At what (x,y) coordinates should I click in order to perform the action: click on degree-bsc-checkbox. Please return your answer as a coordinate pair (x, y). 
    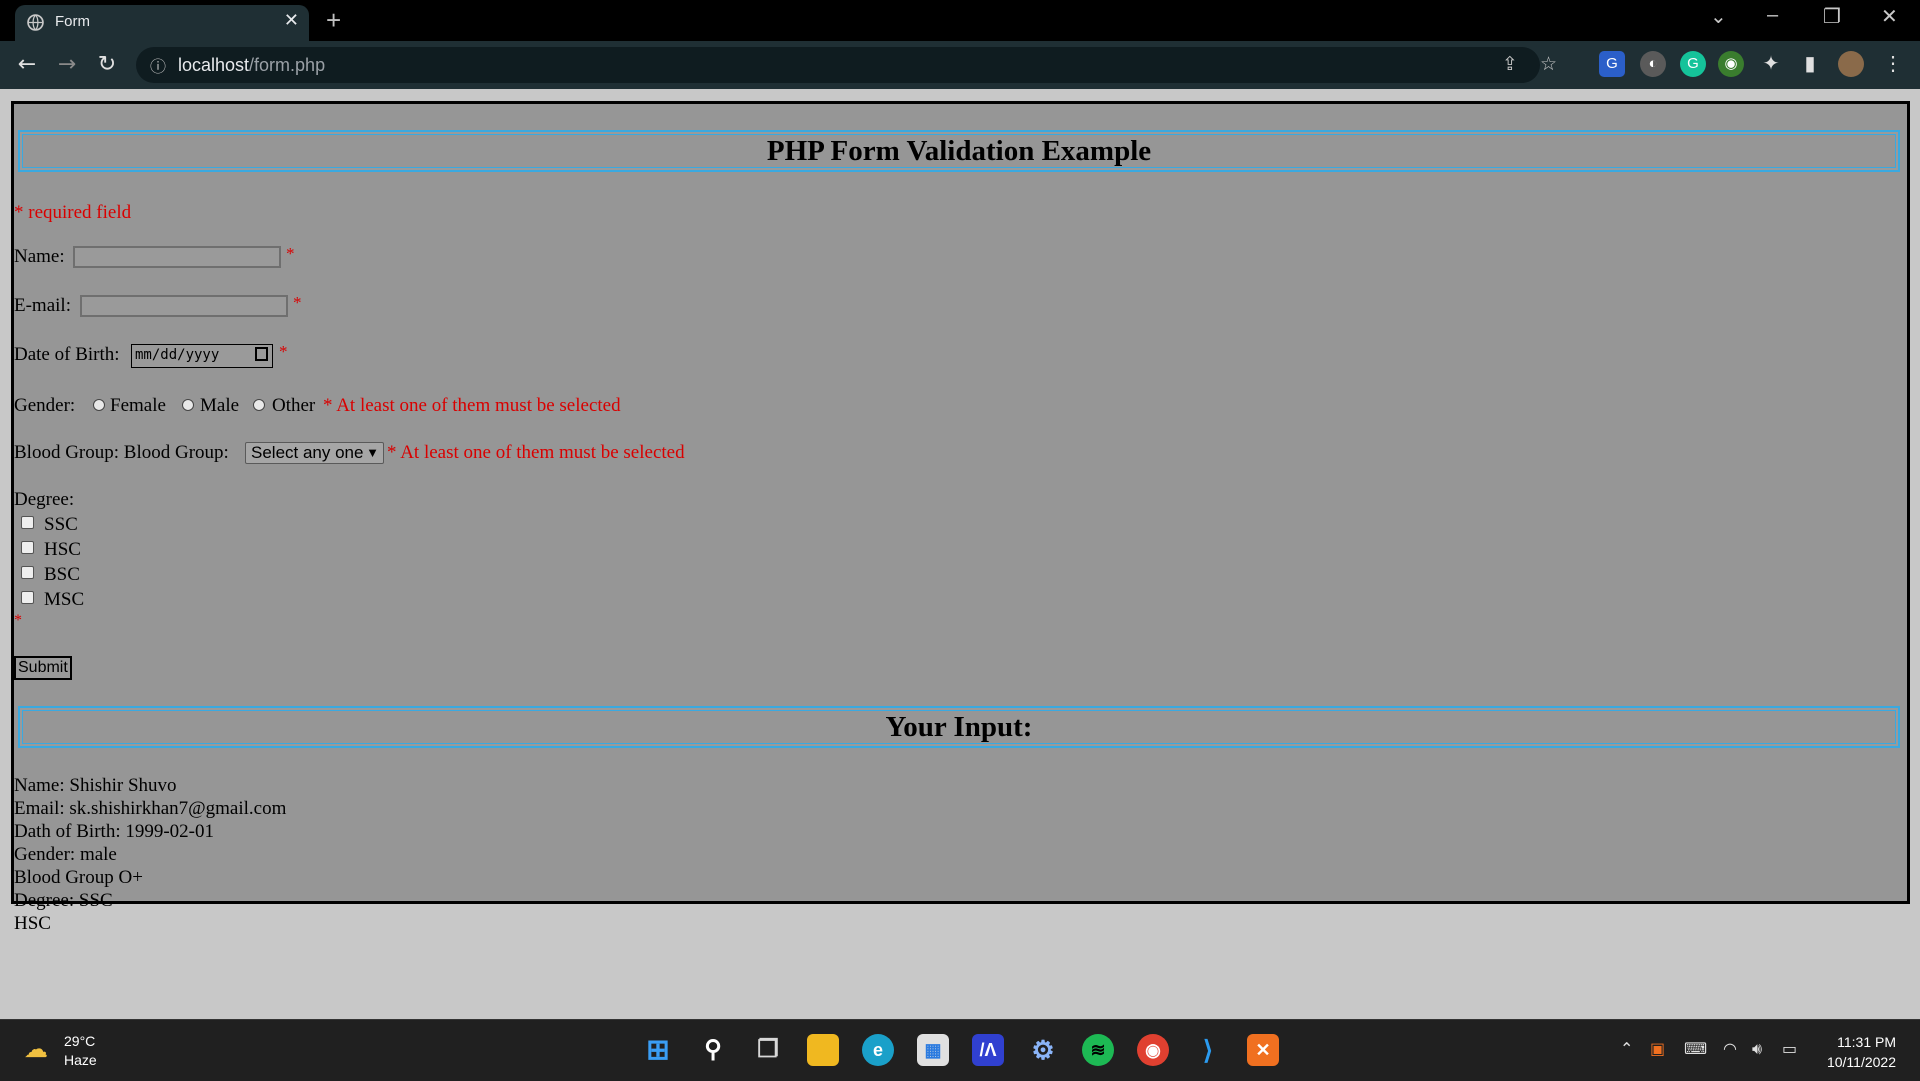
    Looking at the image, I should click on (27, 572).